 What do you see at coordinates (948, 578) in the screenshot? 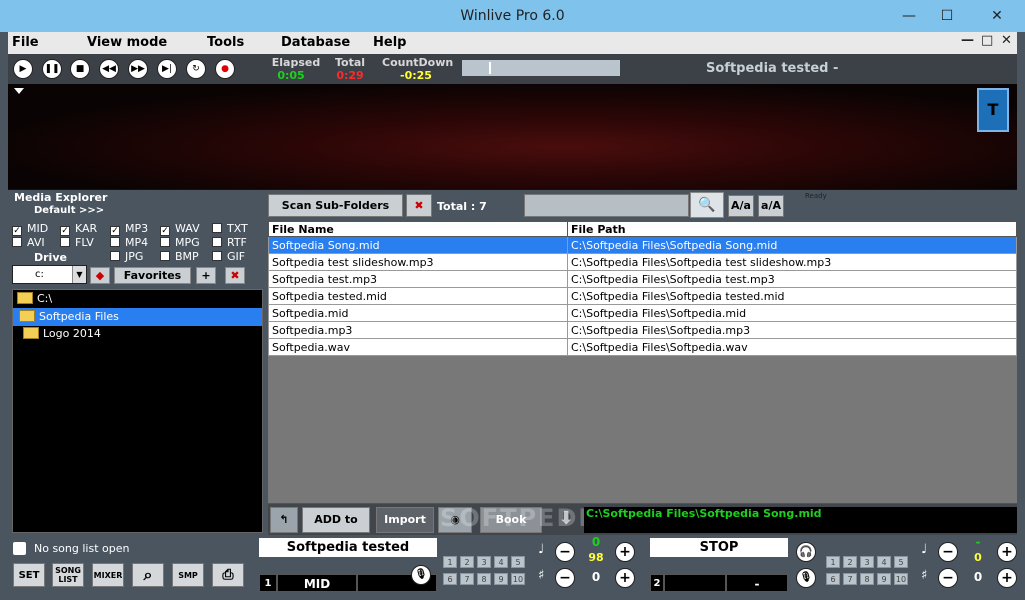
I see `player2-key-minus: −` at bounding box center [948, 578].